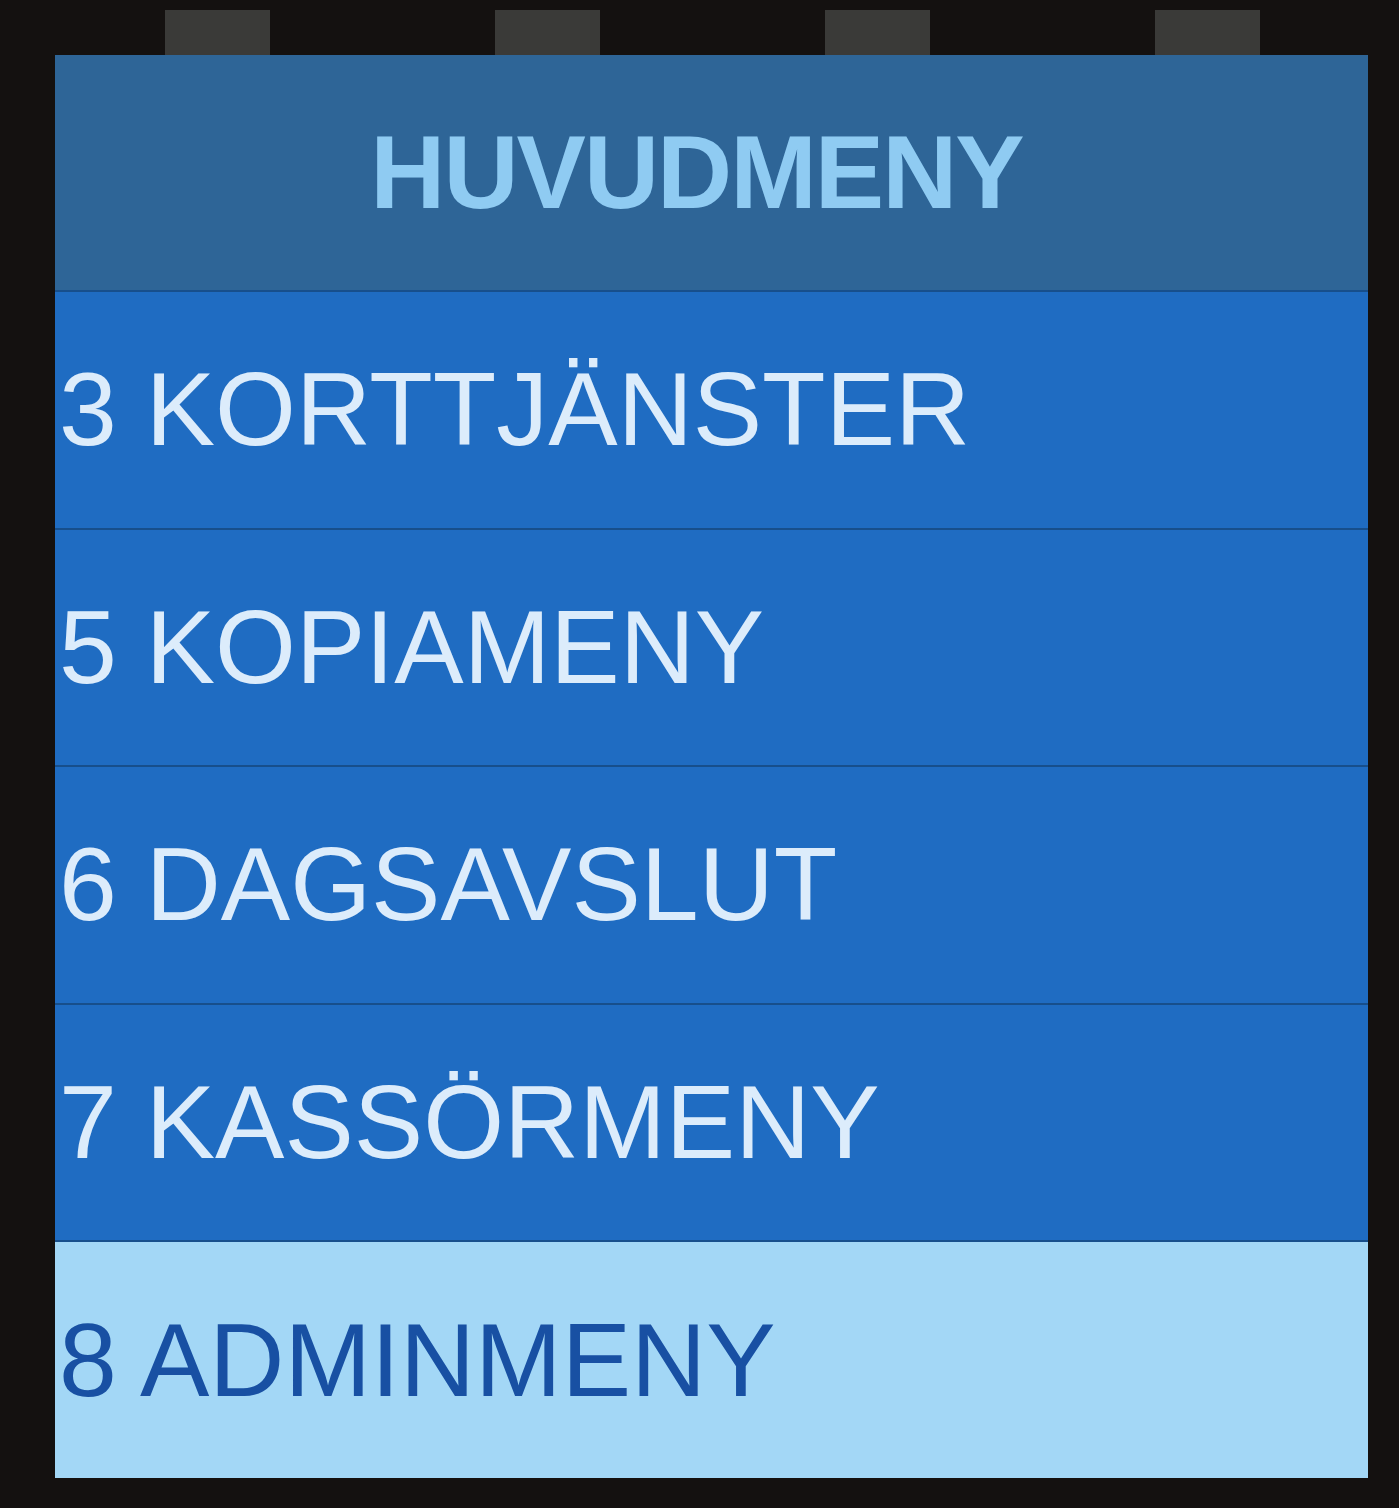 This screenshot has width=1399, height=1508. What do you see at coordinates (711, 1121) in the screenshot?
I see `menu-item: 7 KASSÖRMENY` at bounding box center [711, 1121].